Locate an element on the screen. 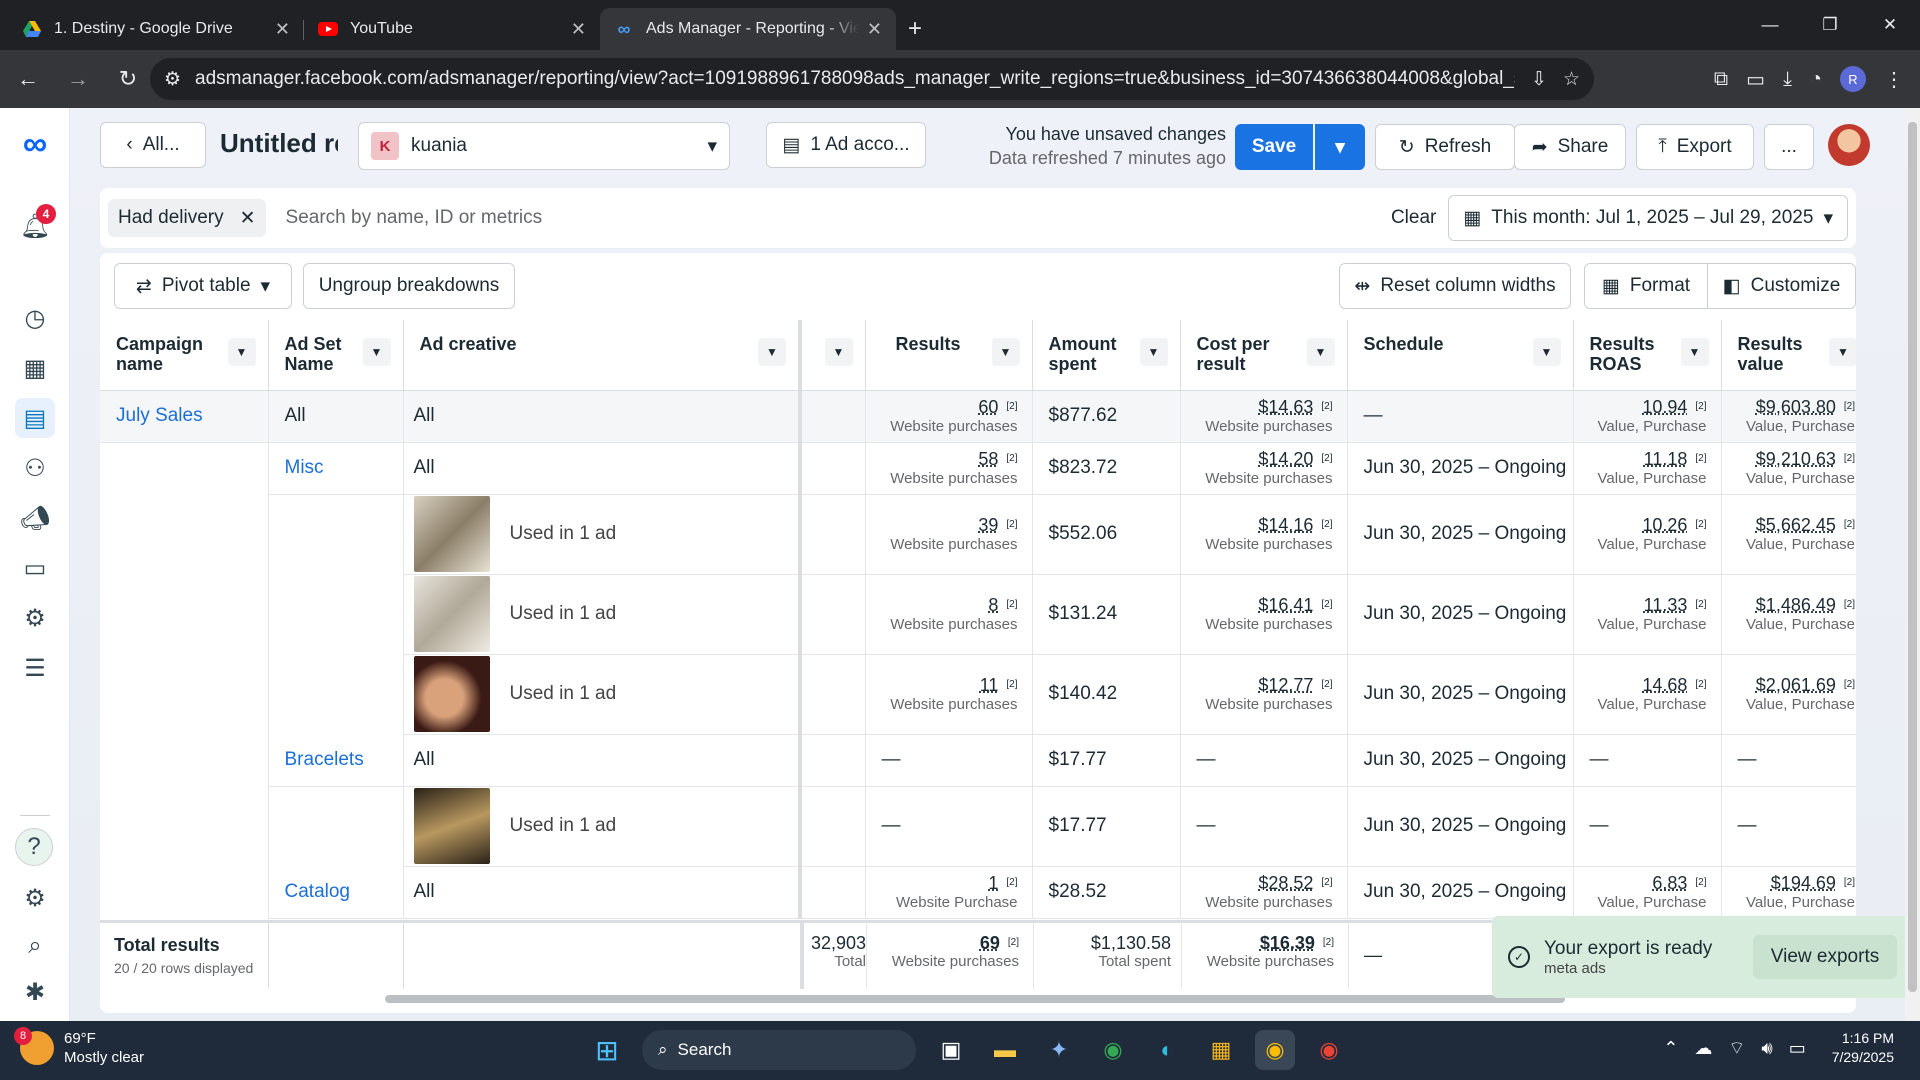  tab-youtube: YouTube ✕ is located at coordinates (452, 29).